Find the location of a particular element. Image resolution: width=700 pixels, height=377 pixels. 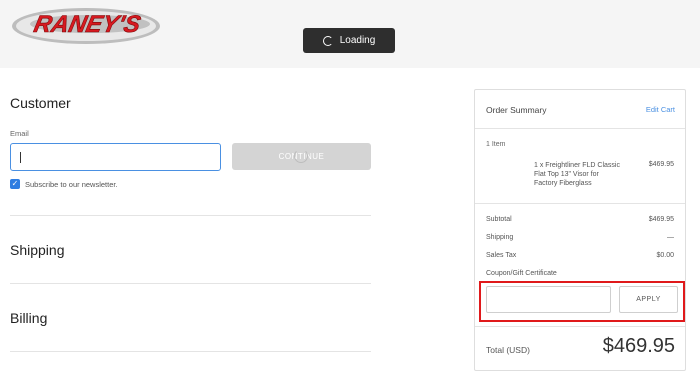

newsletter-checkbox: ✓ is located at coordinates (15, 184).